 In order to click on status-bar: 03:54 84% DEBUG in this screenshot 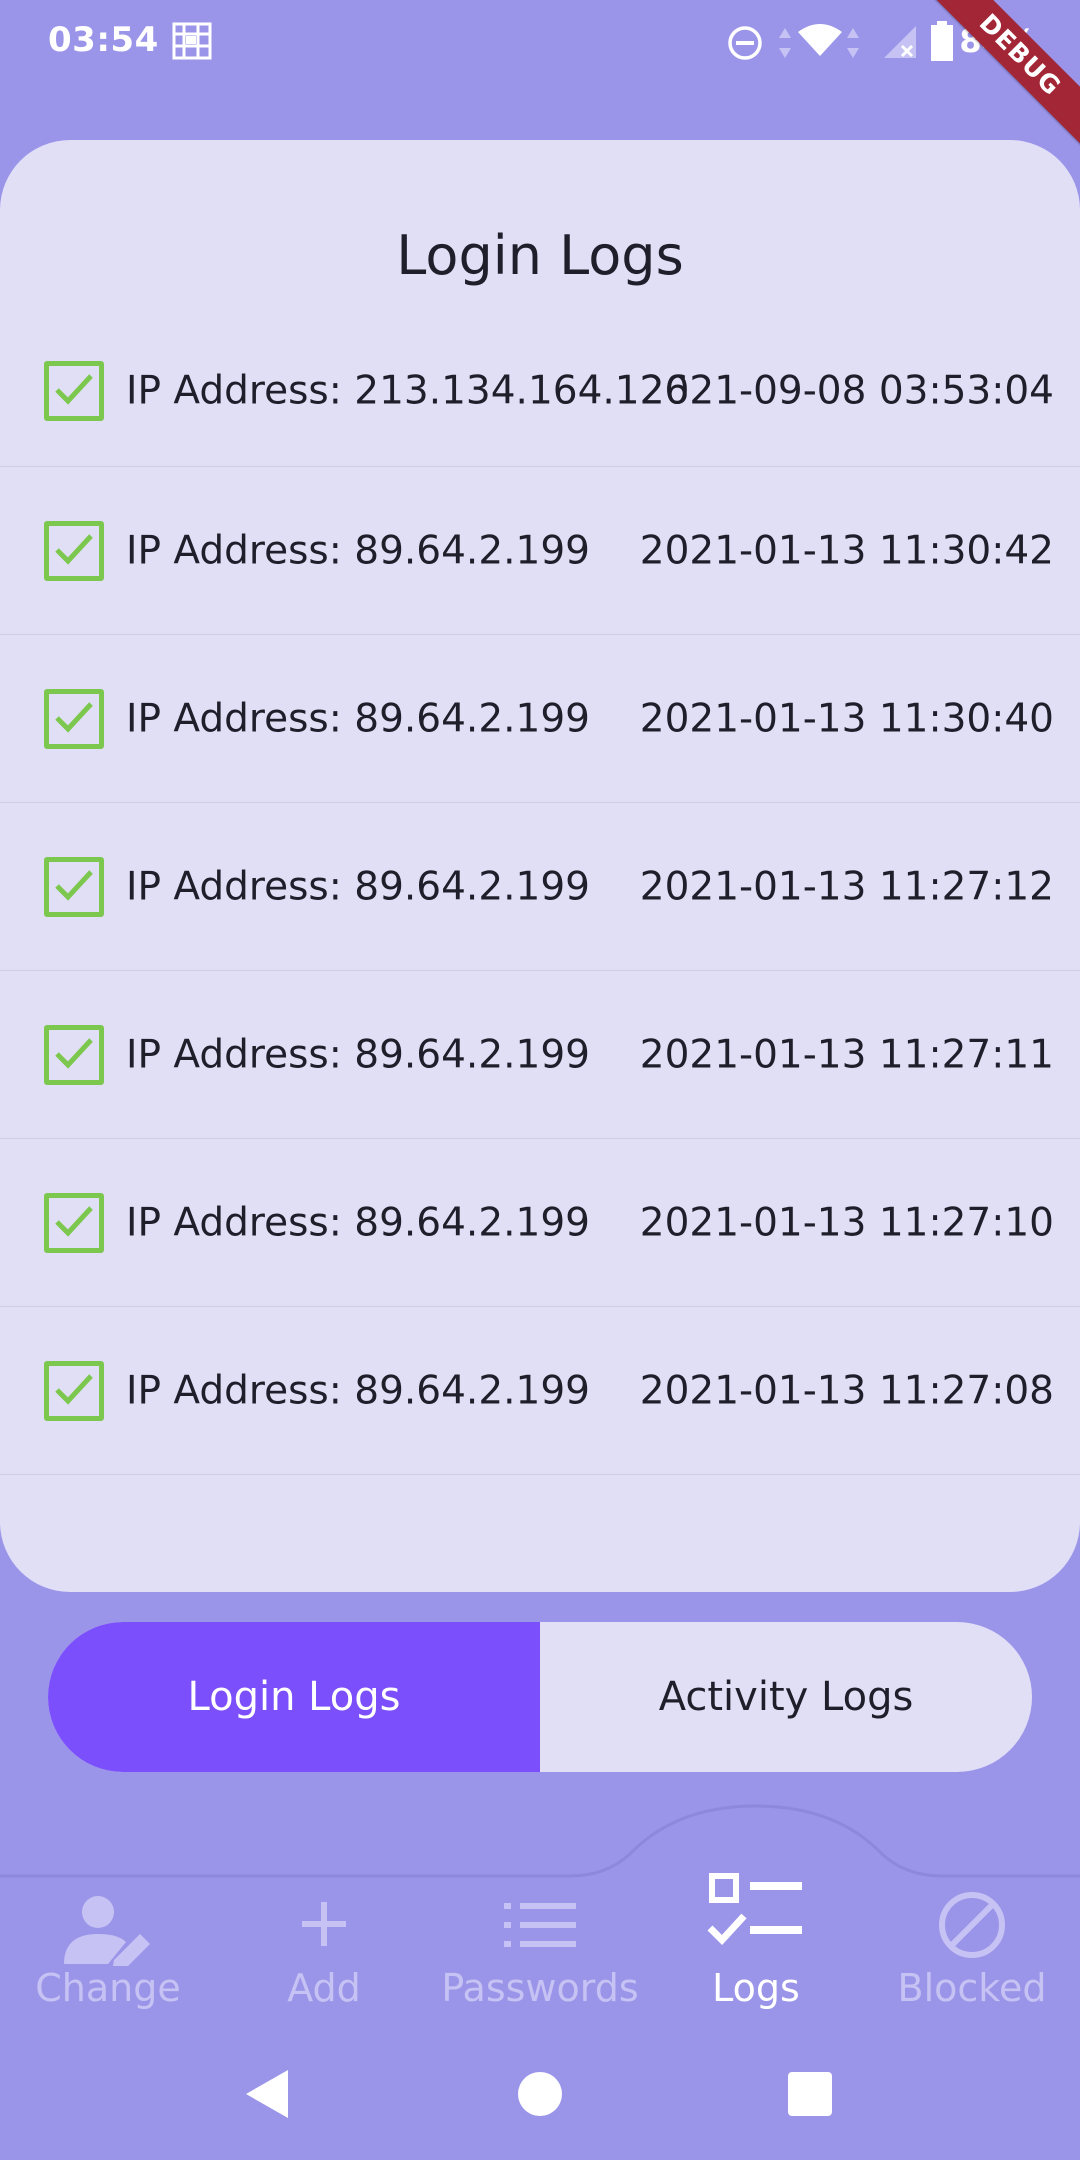, I will do `click(540, 81)`.